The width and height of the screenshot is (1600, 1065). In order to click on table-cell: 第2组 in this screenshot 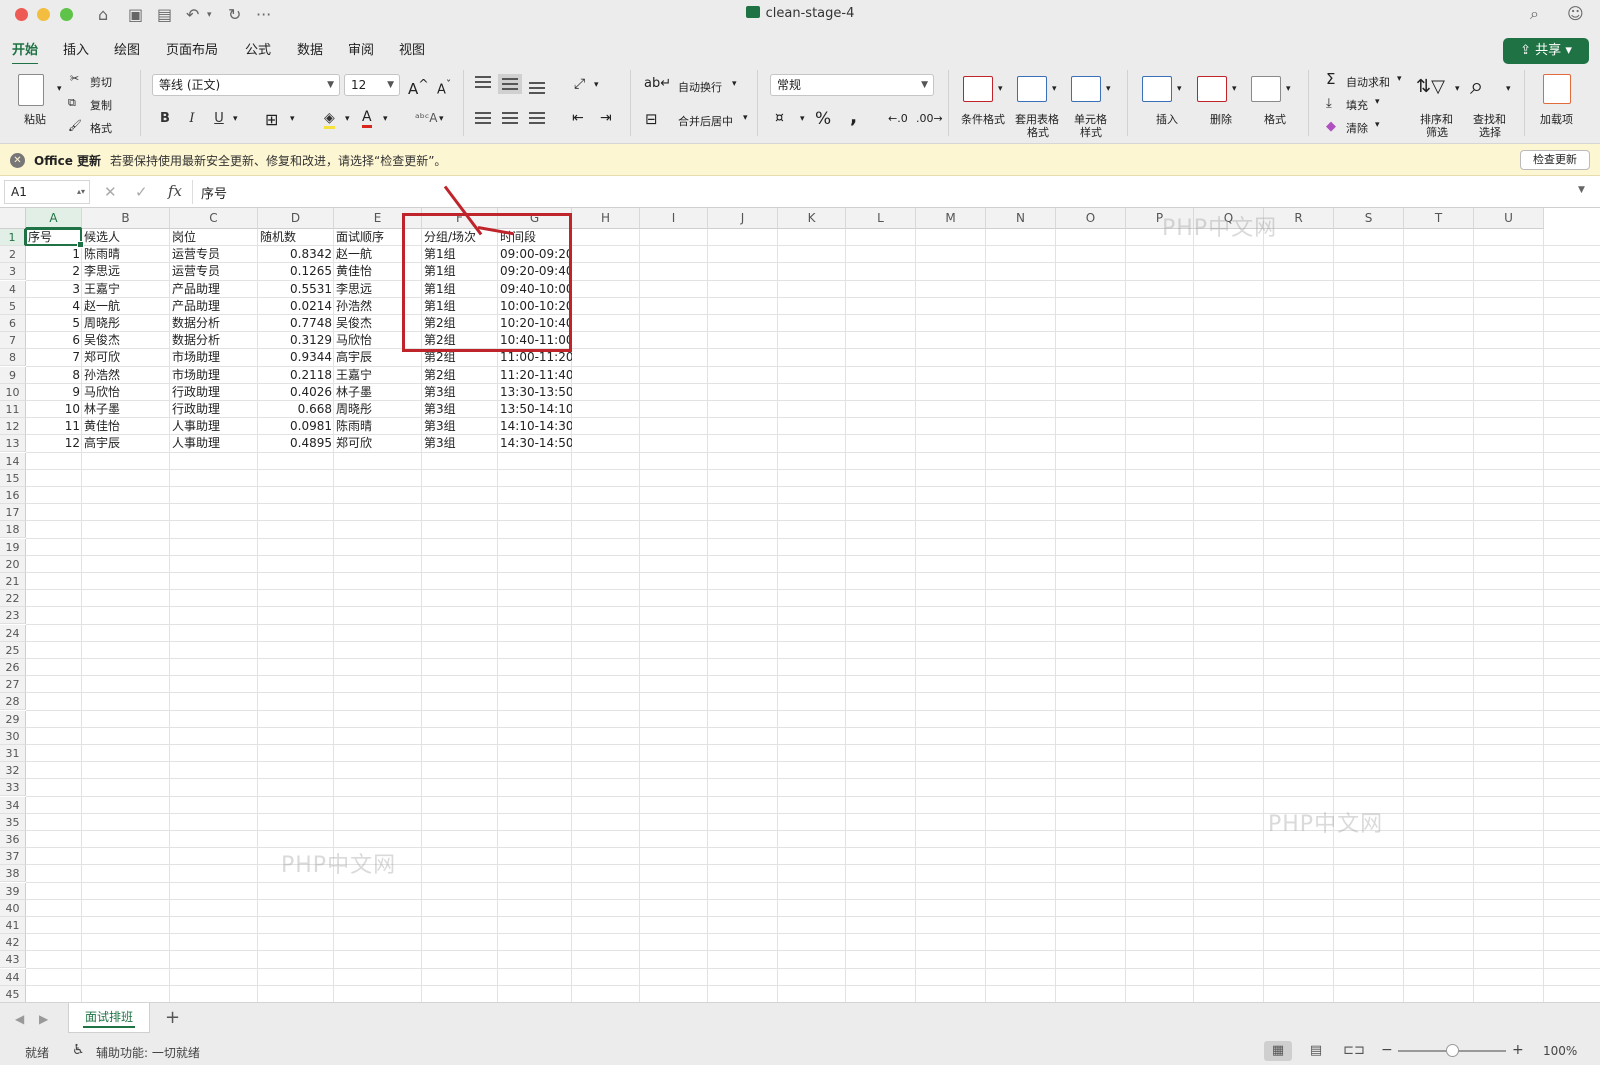, I will do `click(460, 375)`.